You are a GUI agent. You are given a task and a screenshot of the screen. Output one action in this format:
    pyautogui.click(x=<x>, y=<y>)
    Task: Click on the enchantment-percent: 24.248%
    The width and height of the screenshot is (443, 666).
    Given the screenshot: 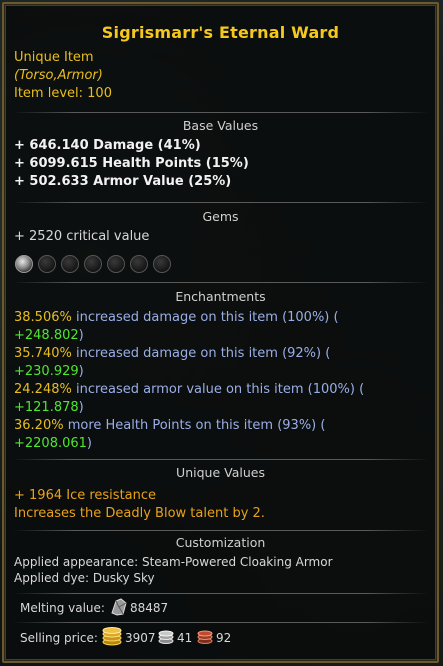 What is the action you would take?
    pyautogui.click(x=43, y=389)
    